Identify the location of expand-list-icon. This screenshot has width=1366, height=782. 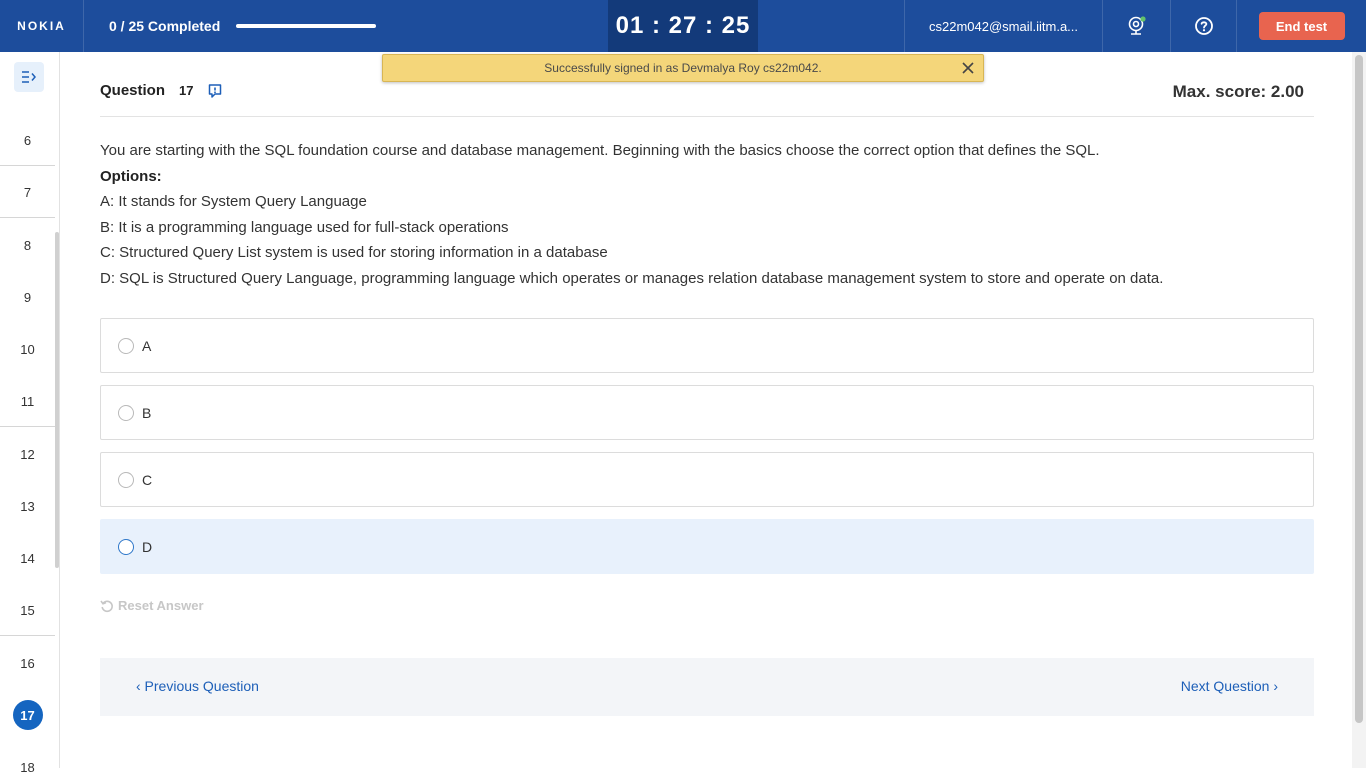
(29, 77).